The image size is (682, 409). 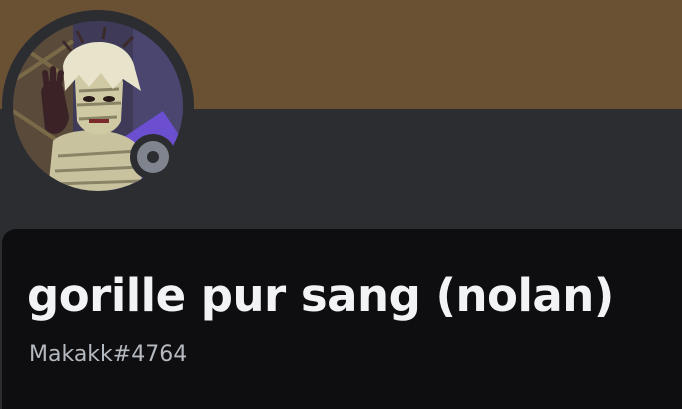 What do you see at coordinates (153, 157) in the screenshot?
I see `status-indicator-center` at bounding box center [153, 157].